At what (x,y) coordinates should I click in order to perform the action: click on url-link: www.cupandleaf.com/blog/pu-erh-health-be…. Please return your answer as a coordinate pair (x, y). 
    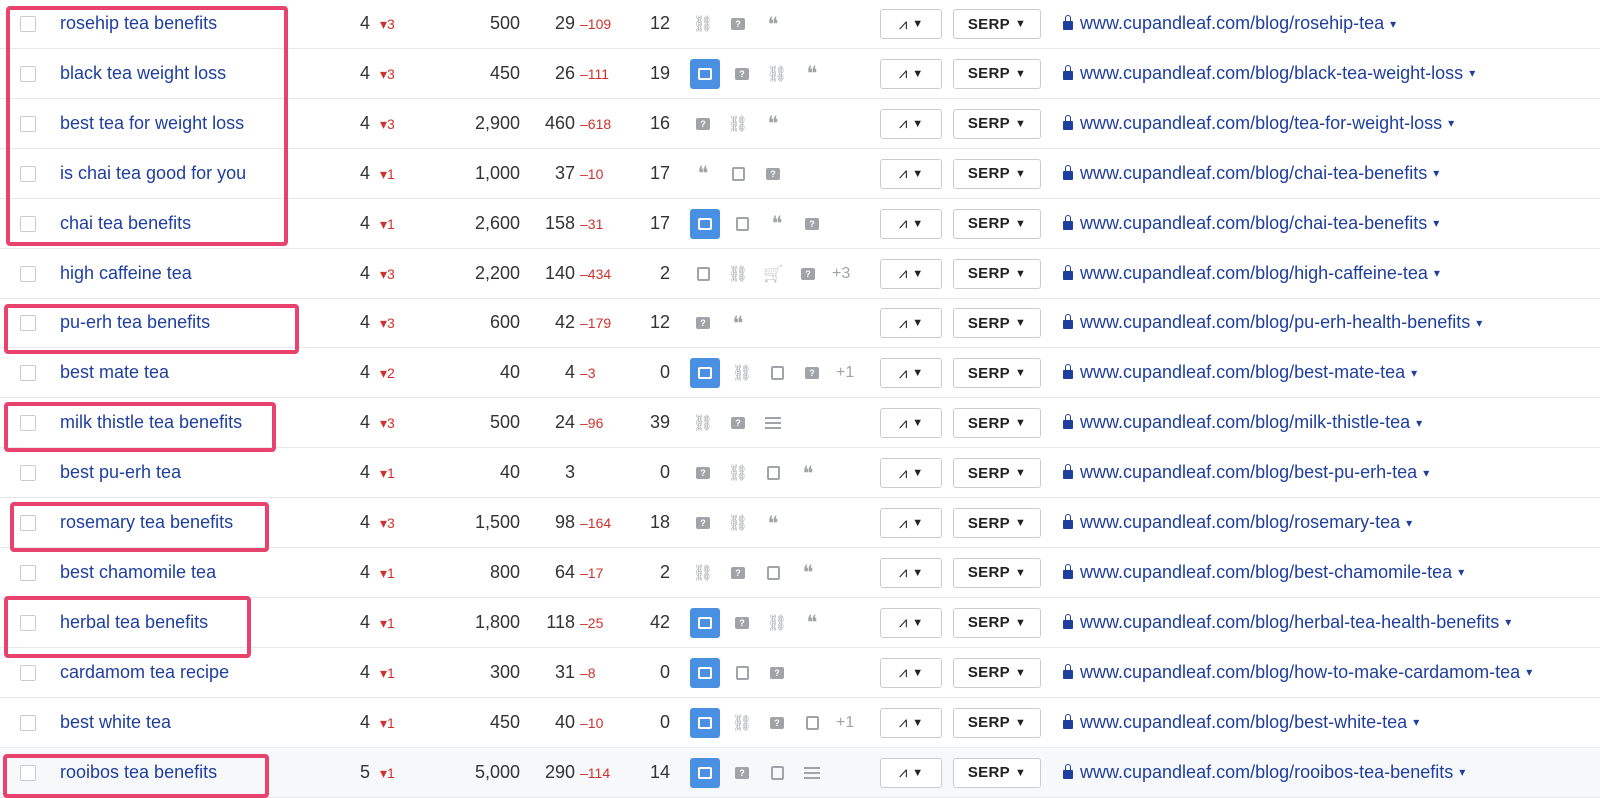
    Looking at the image, I should click on (1272, 322).